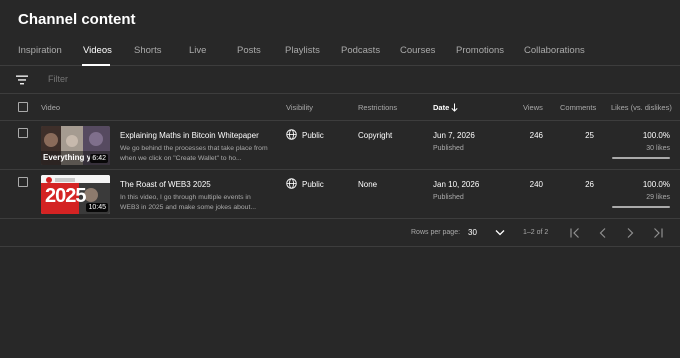 The width and height of the screenshot is (680, 358). I want to click on tab-podcasts: Podcasts, so click(360, 50).